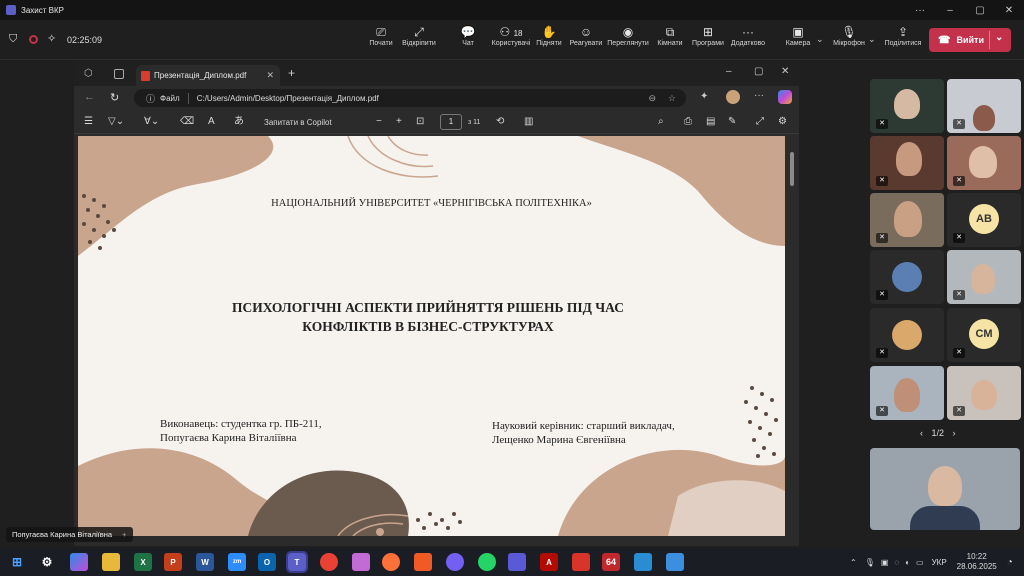 The image size is (1024, 576). I want to click on profile-avatar, so click(733, 97).